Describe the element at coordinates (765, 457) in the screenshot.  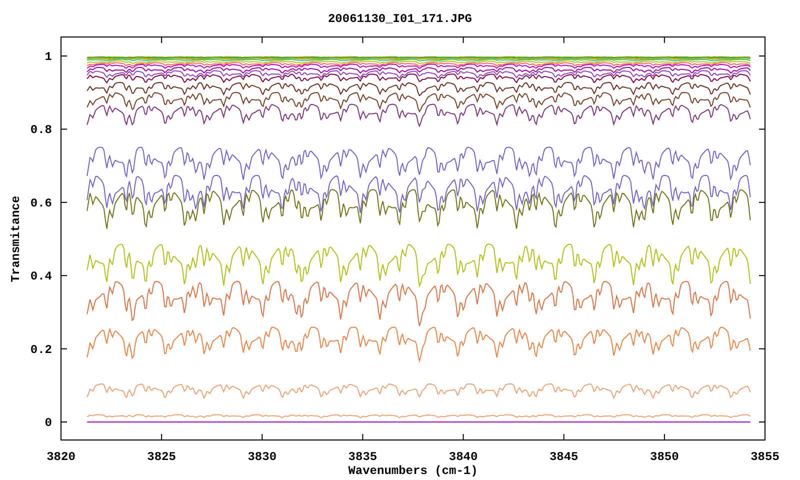
I see `x-tick-label: 3855` at that location.